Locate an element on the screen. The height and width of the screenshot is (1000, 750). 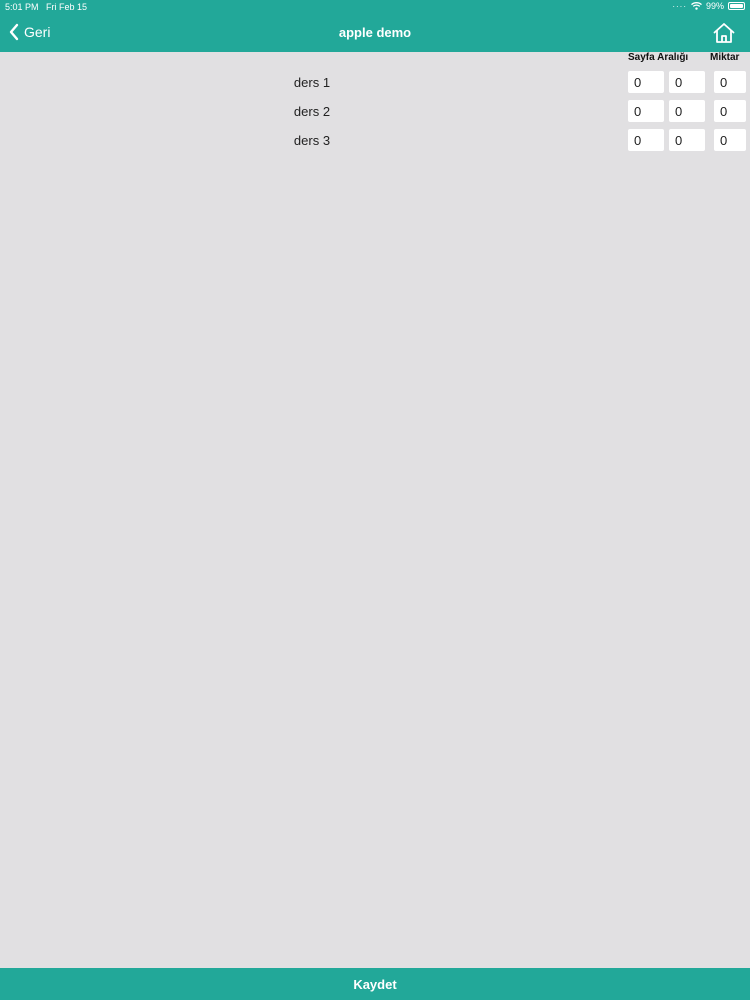
status-bar: 5:01 PM Fri Feb 15 ···· 99% is located at coordinates (375, 7).